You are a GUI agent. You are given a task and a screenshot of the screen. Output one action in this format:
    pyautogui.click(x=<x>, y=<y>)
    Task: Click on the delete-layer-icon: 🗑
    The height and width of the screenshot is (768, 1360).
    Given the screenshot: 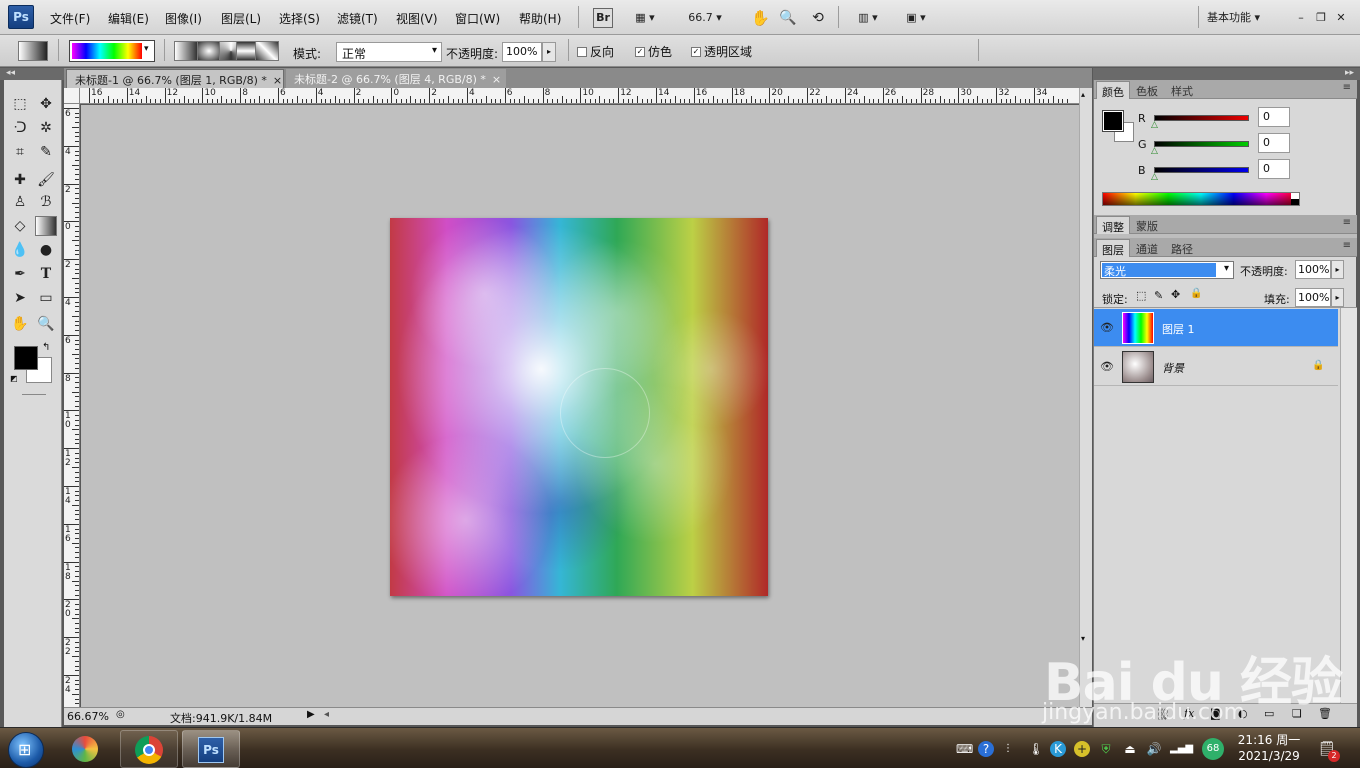 What is the action you would take?
    pyautogui.click(x=1325, y=713)
    